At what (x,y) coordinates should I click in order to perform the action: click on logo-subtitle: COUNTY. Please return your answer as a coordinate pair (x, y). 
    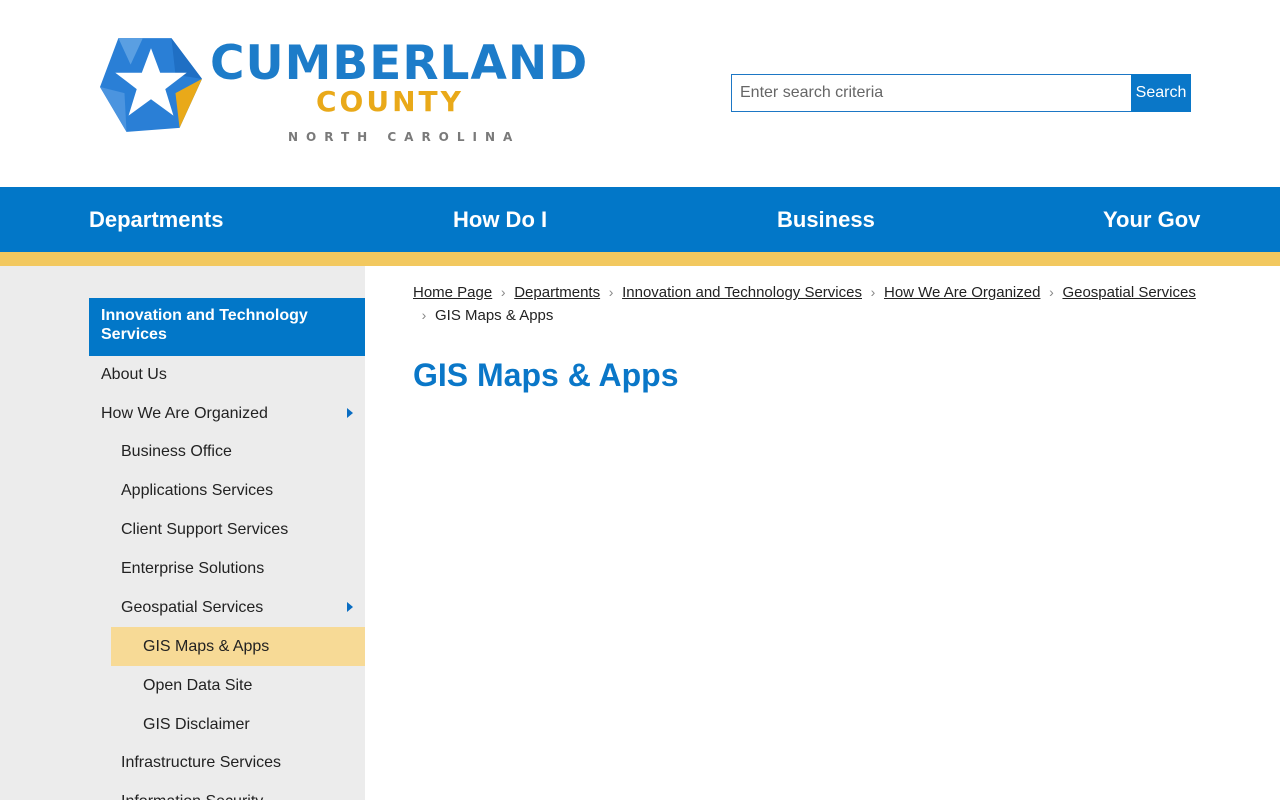
    Looking at the image, I should click on (390, 101).